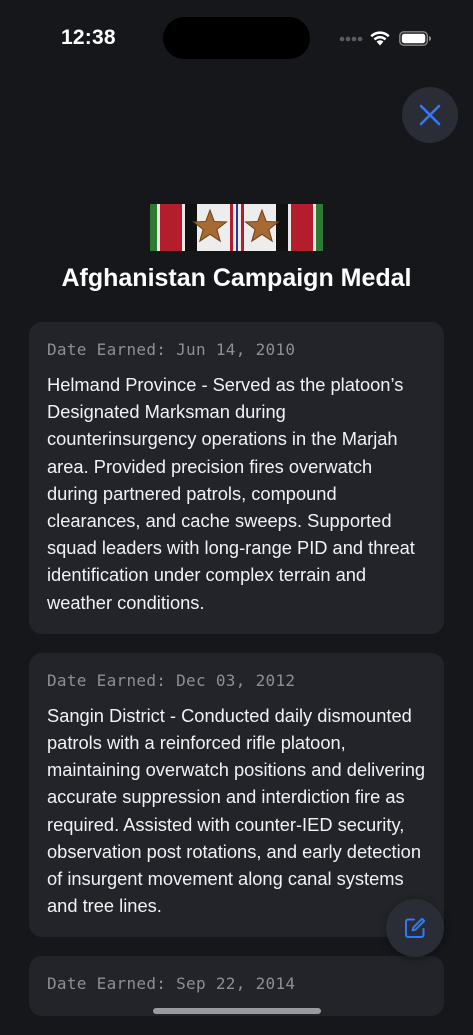 This screenshot has width=473, height=1035. I want to click on wifi-icon, so click(380, 38).